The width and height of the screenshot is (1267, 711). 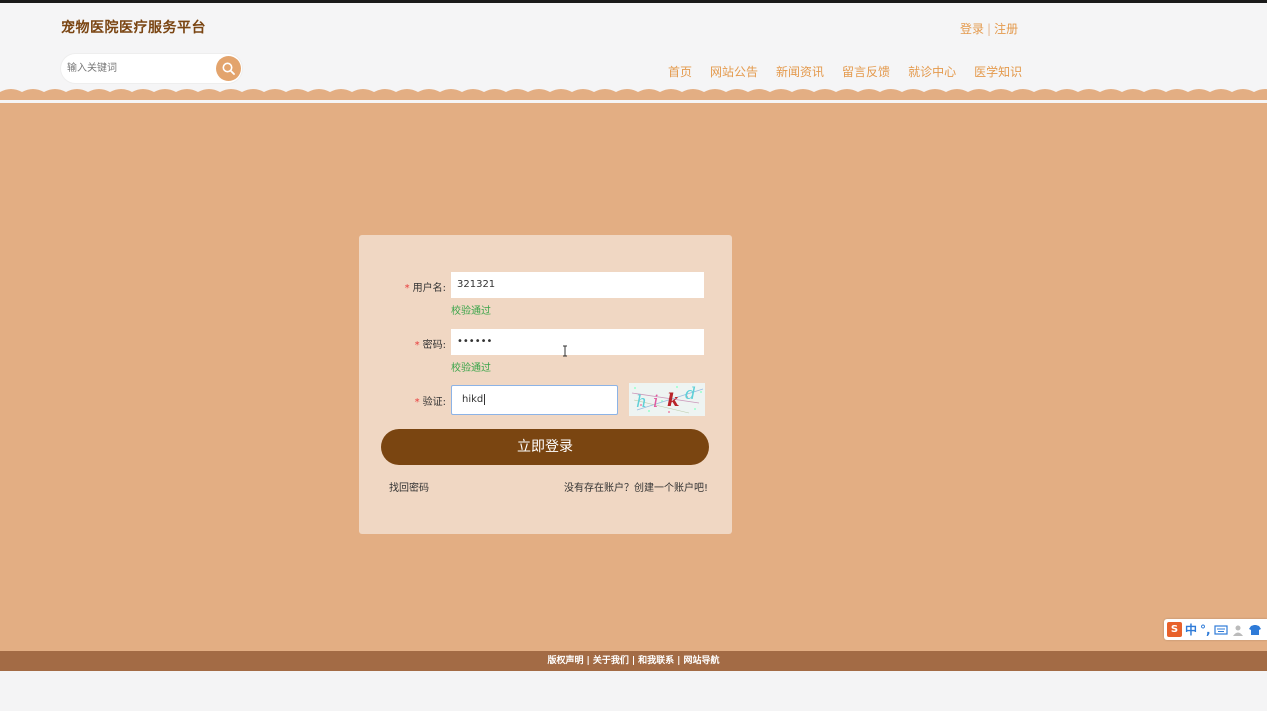 I want to click on page-bottom-area, so click(x=633, y=691).